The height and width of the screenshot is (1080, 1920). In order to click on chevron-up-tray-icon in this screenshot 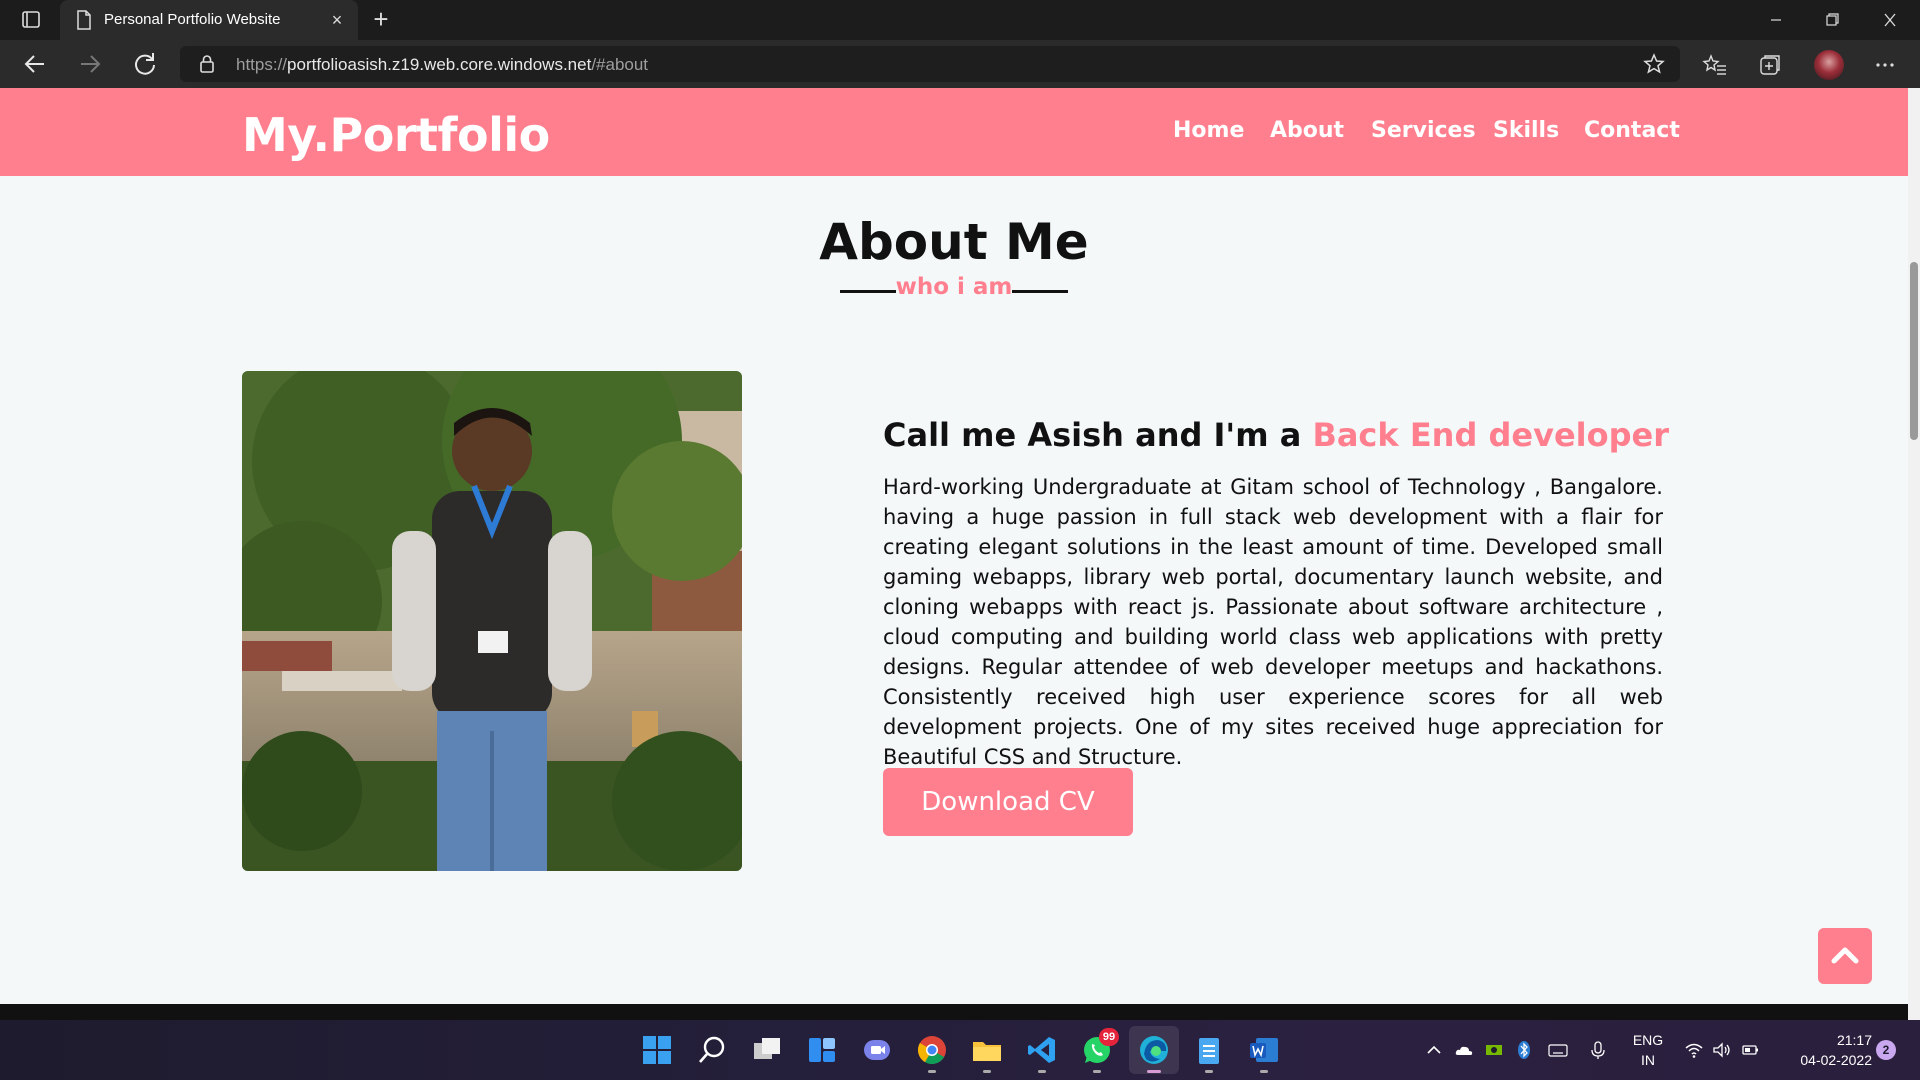, I will do `click(1434, 1050)`.